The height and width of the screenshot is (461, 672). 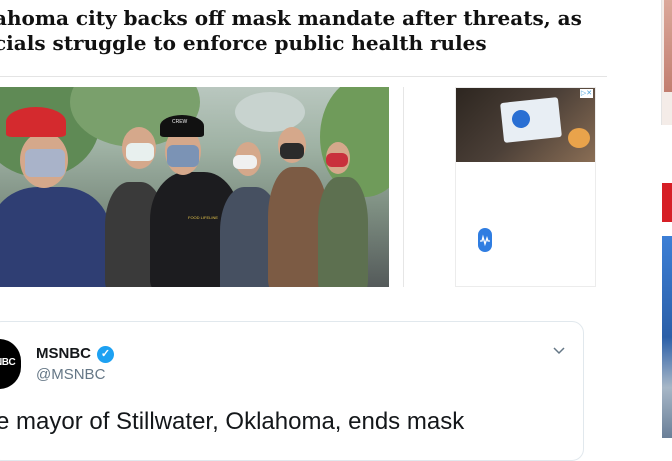 I want to click on ad-logo-wave, so click(x=485, y=240).